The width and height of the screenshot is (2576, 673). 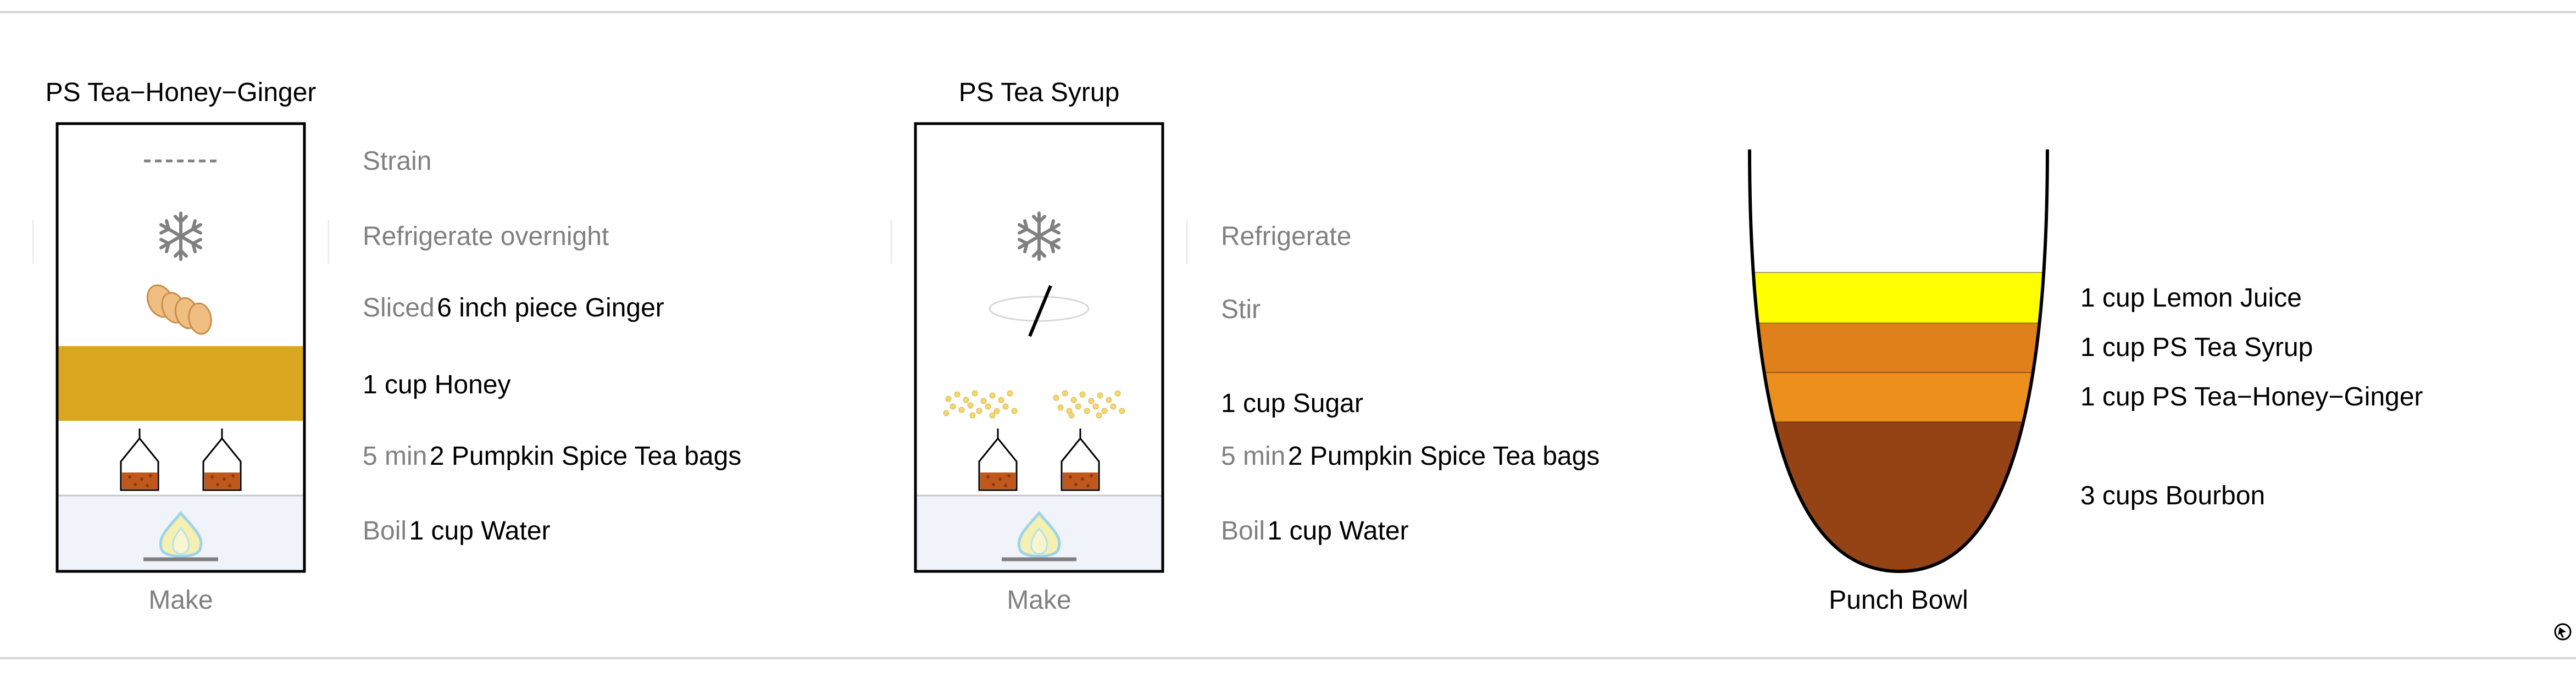 I want to click on step-label-refrigerate: Refrigerate overnight, so click(x=486, y=237).